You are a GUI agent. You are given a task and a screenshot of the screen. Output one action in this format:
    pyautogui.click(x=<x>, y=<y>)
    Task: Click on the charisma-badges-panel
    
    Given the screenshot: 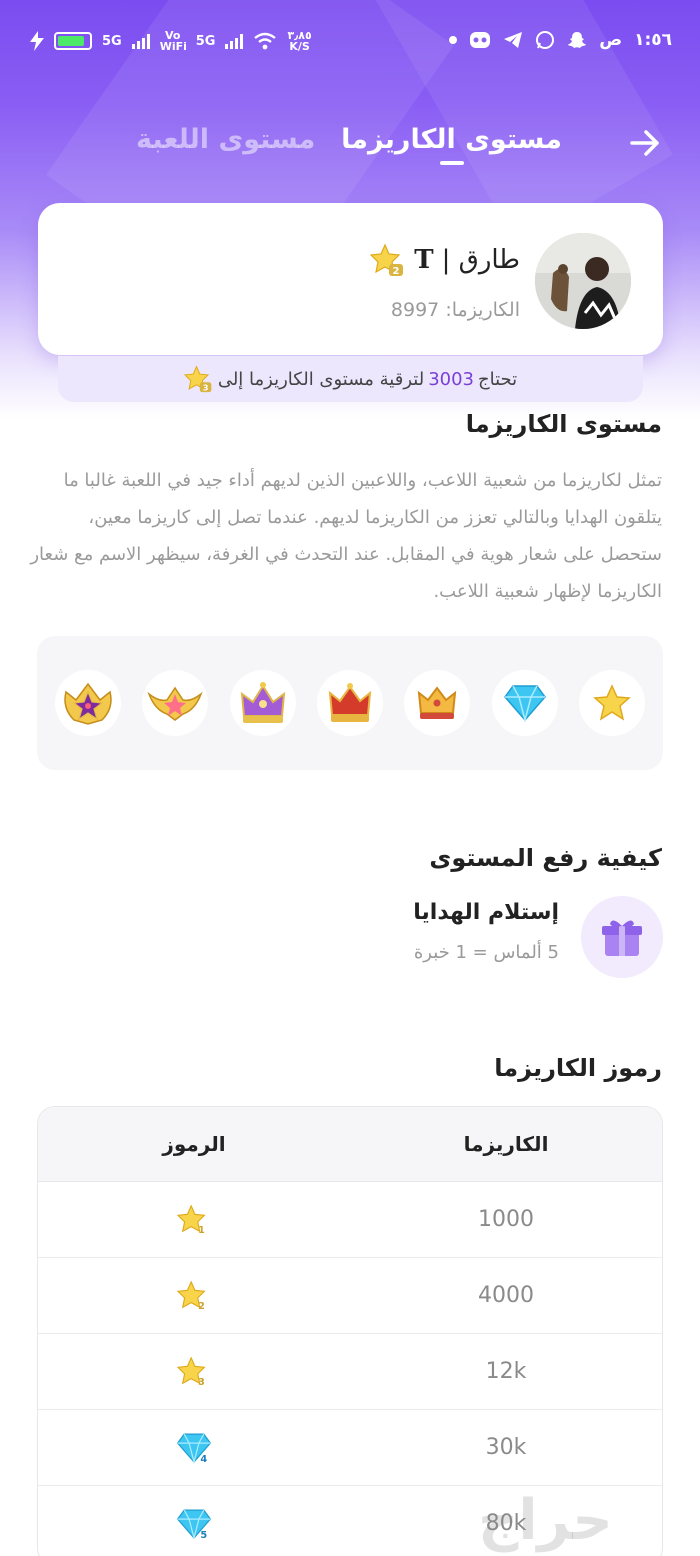 What is the action you would take?
    pyautogui.click(x=350, y=703)
    